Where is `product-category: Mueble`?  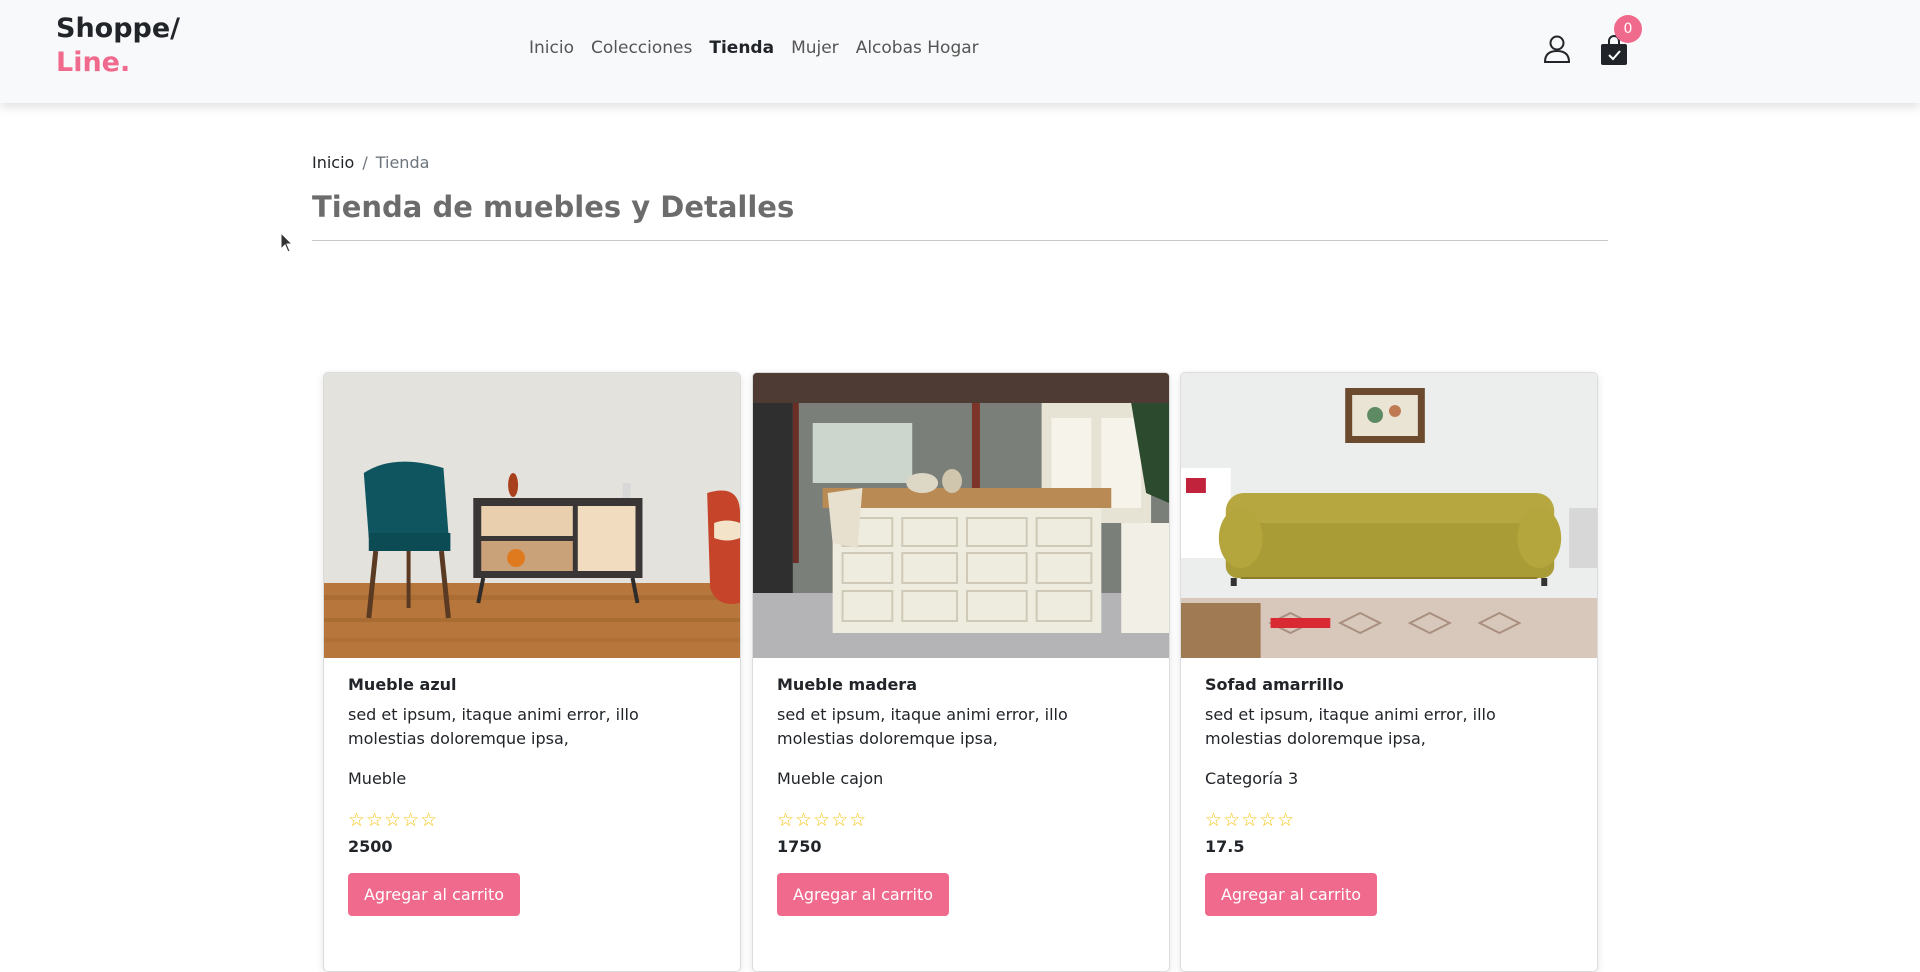 product-category: Mueble is located at coordinates (377, 778).